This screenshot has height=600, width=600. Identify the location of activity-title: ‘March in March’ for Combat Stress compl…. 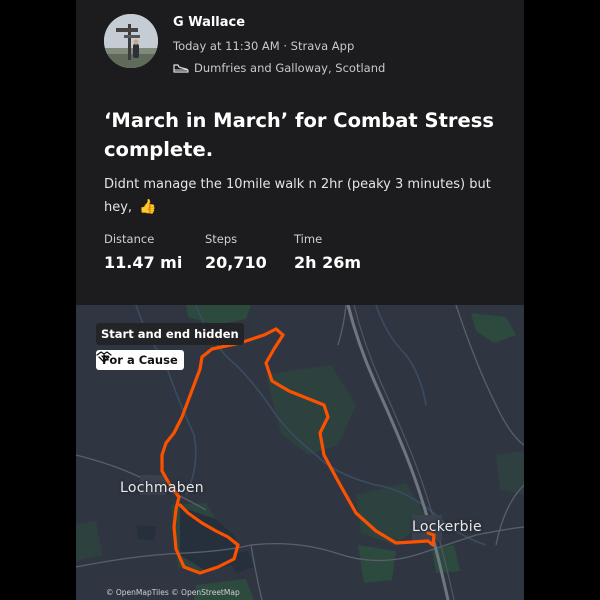
(304, 135).